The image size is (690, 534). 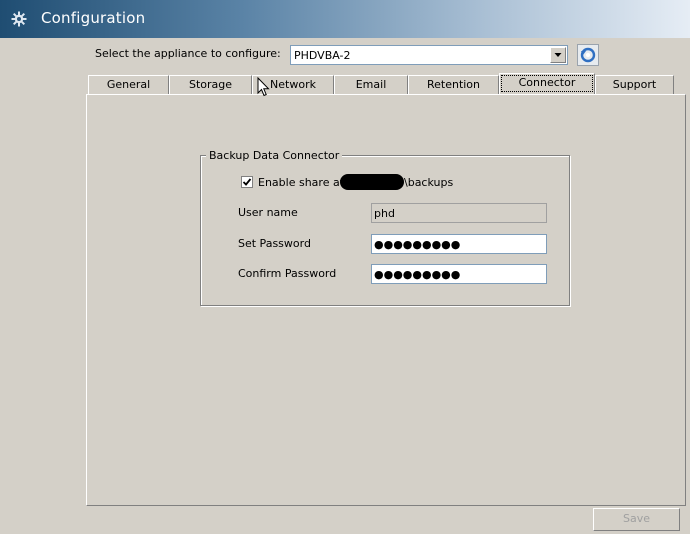 What do you see at coordinates (636, 519) in the screenshot?
I see `save-button: Save` at bounding box center [636, 519].